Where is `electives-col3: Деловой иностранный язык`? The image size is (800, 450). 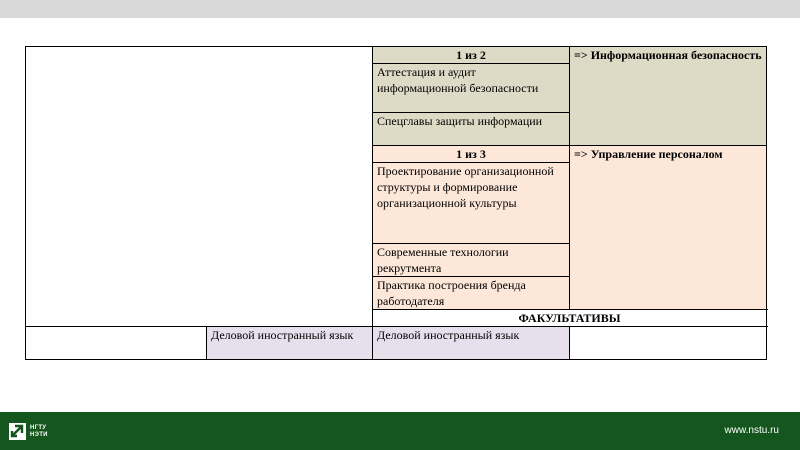
electives-col3: Деловой иностранный язык is located at coordinates (471, 343).